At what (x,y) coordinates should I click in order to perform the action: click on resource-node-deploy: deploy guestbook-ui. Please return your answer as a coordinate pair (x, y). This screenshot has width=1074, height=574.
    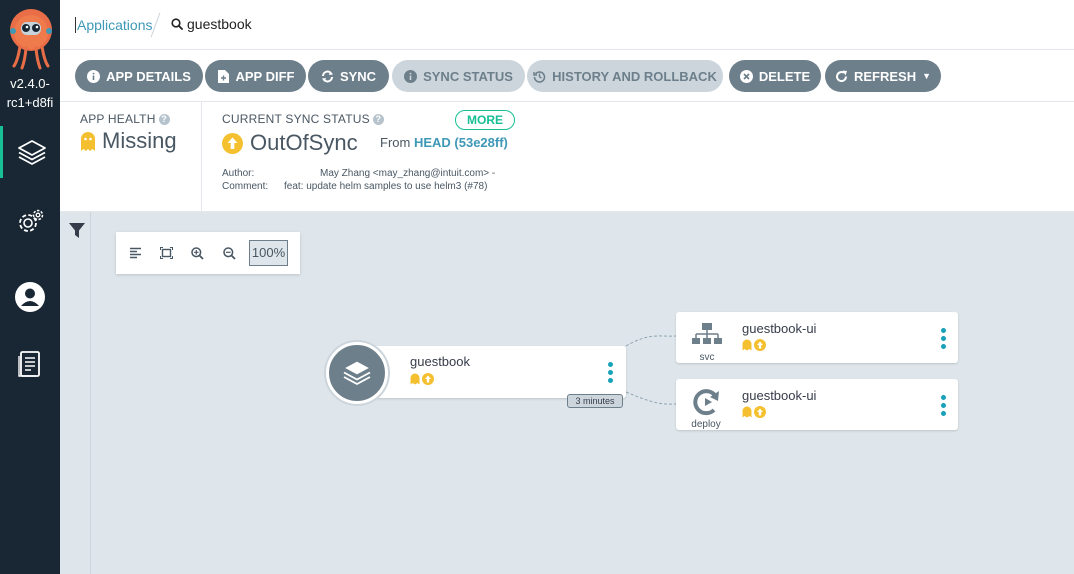
    Looking at the image, I should click on (817, 404).